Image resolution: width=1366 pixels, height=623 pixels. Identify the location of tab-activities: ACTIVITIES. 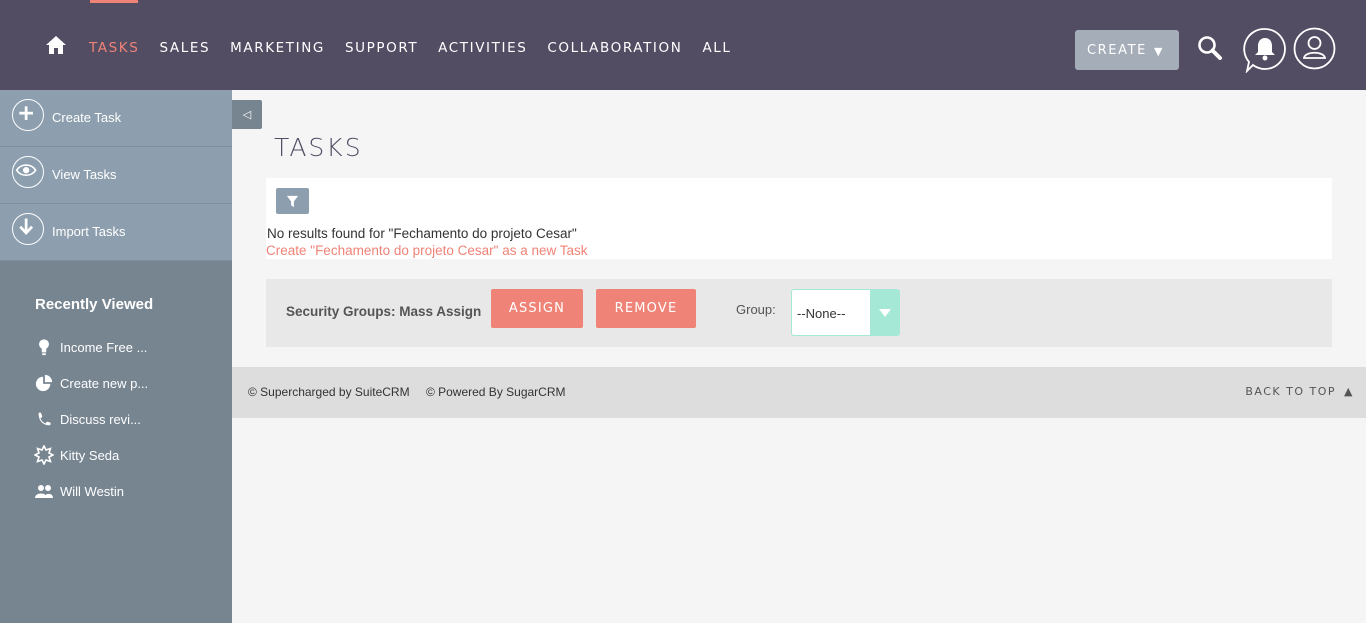
(482, 48).